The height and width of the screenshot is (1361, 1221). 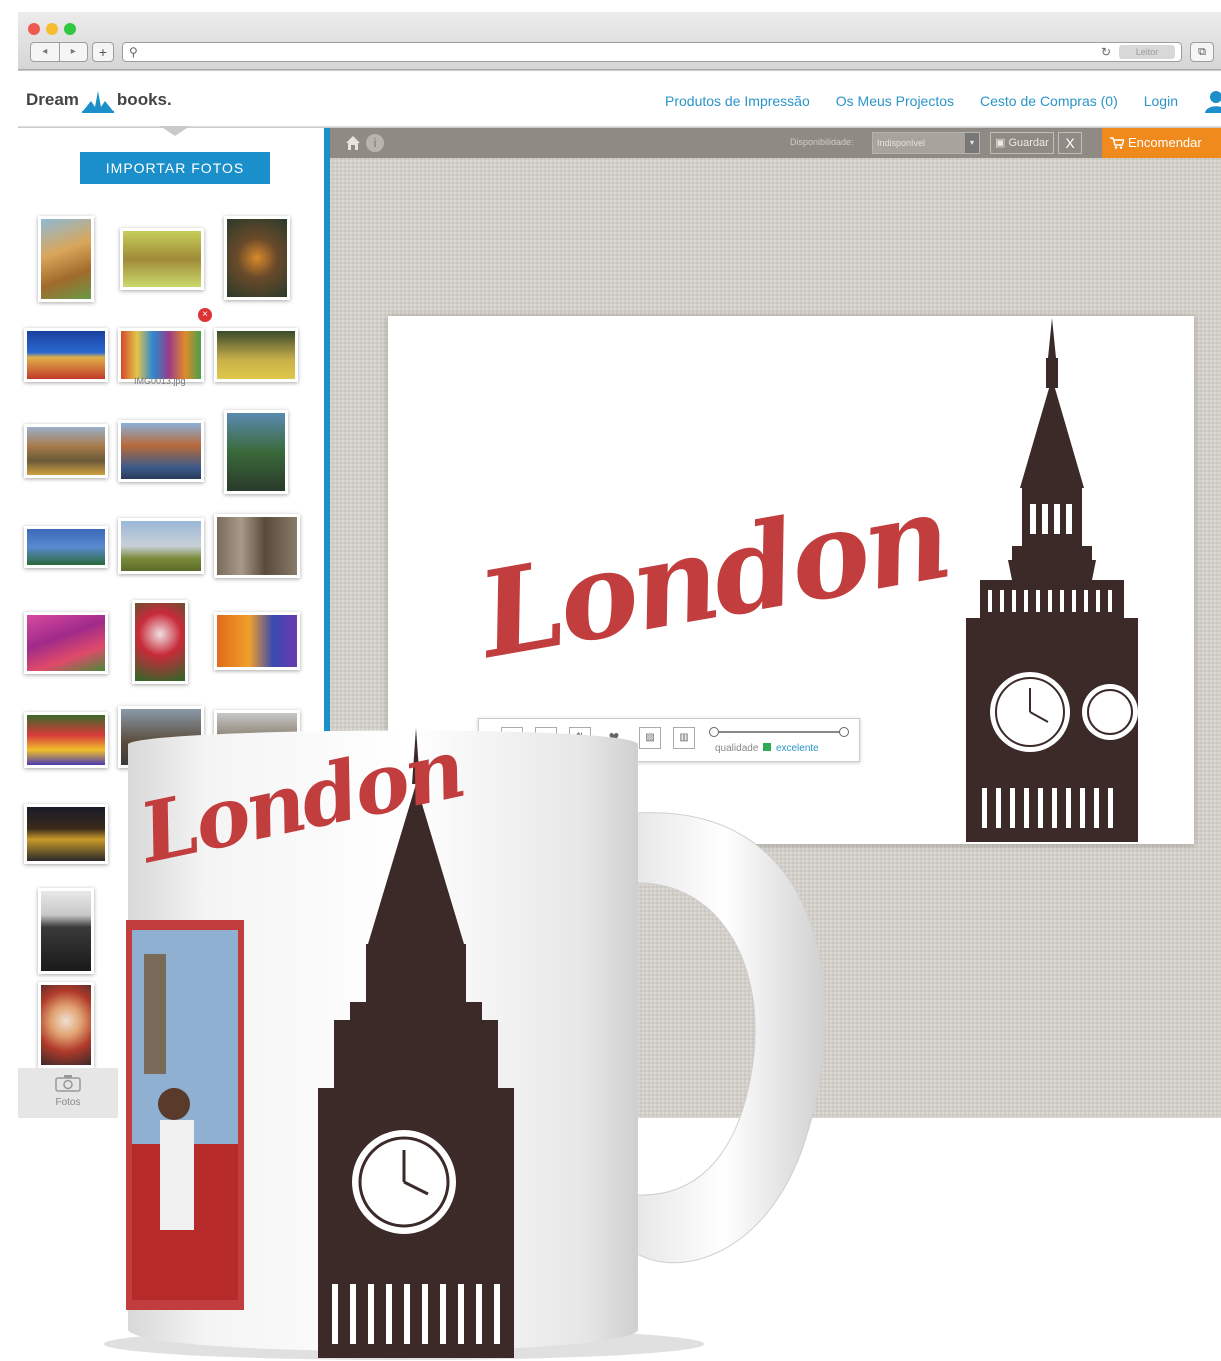 I want to click on camera-icon, so click(x=68, y=1083).